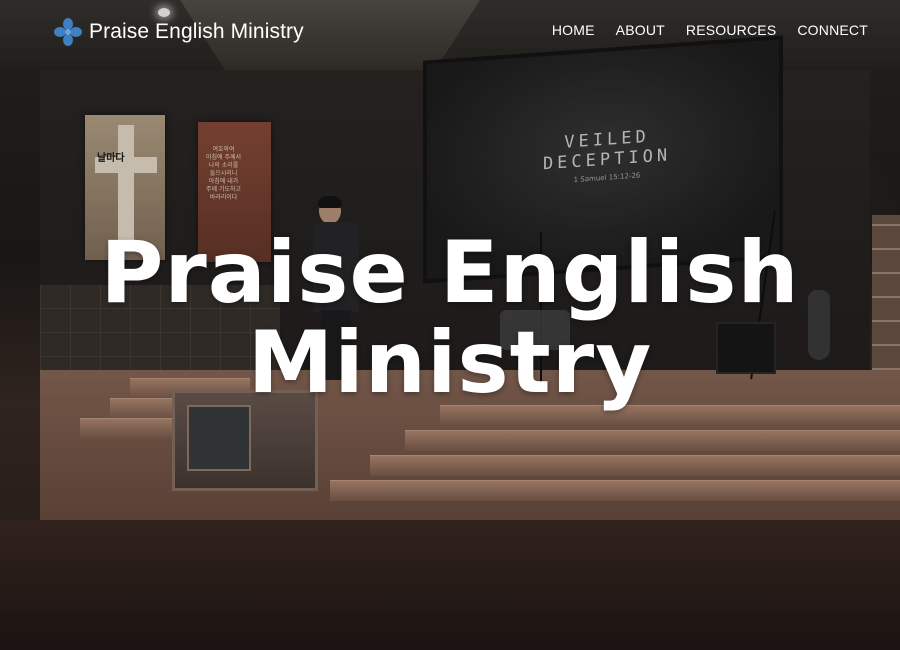 The width and height of the screenshot is (900, 650). I want to click on nav-about: ABOUT, so click(640, 30).